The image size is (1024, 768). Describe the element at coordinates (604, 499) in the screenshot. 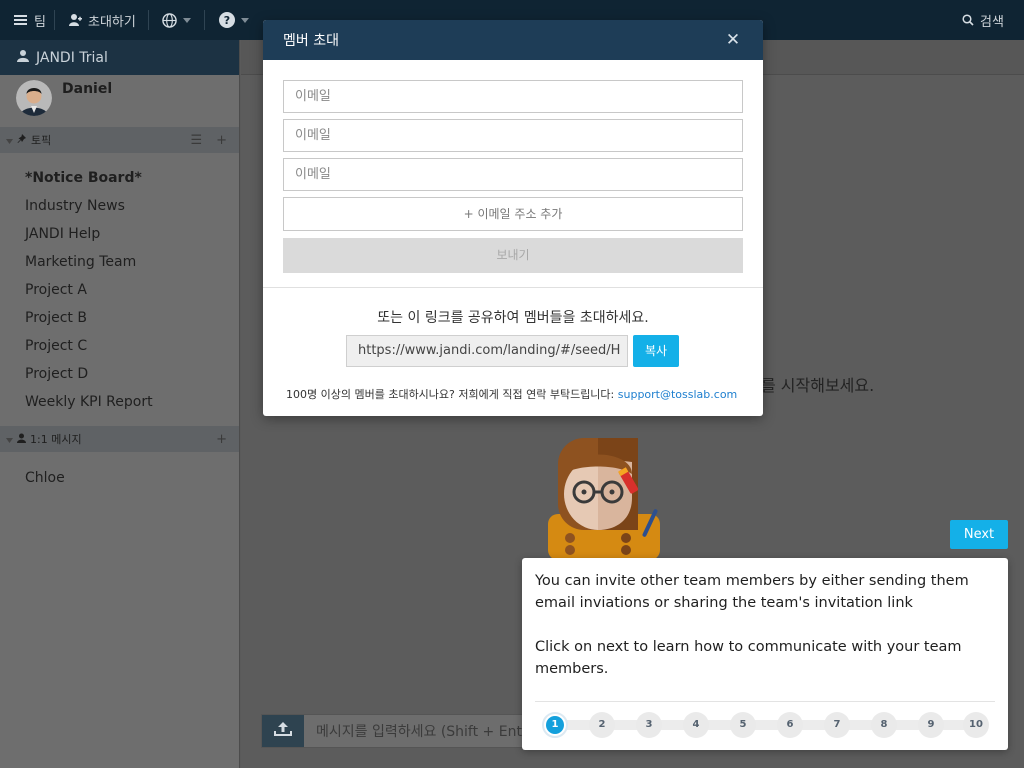

I see `tour-illustration` at that location.